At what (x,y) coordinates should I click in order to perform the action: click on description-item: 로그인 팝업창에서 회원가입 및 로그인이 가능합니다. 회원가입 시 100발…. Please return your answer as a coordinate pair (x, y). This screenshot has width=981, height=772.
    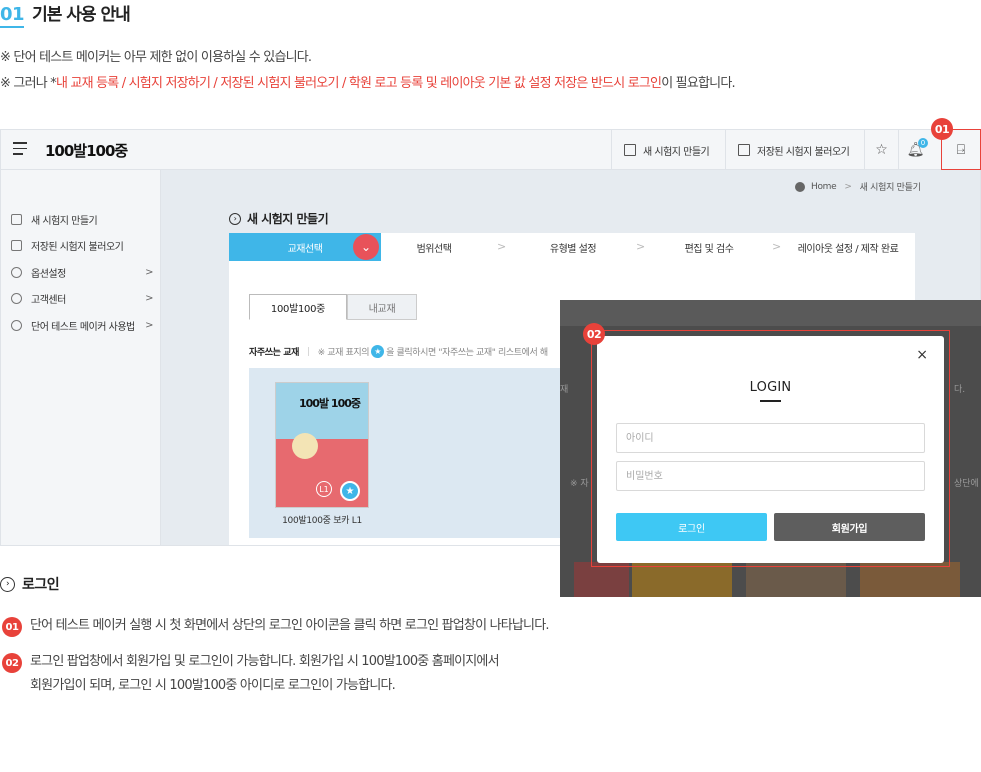
    Looking at the image, I should click on (265, 674).